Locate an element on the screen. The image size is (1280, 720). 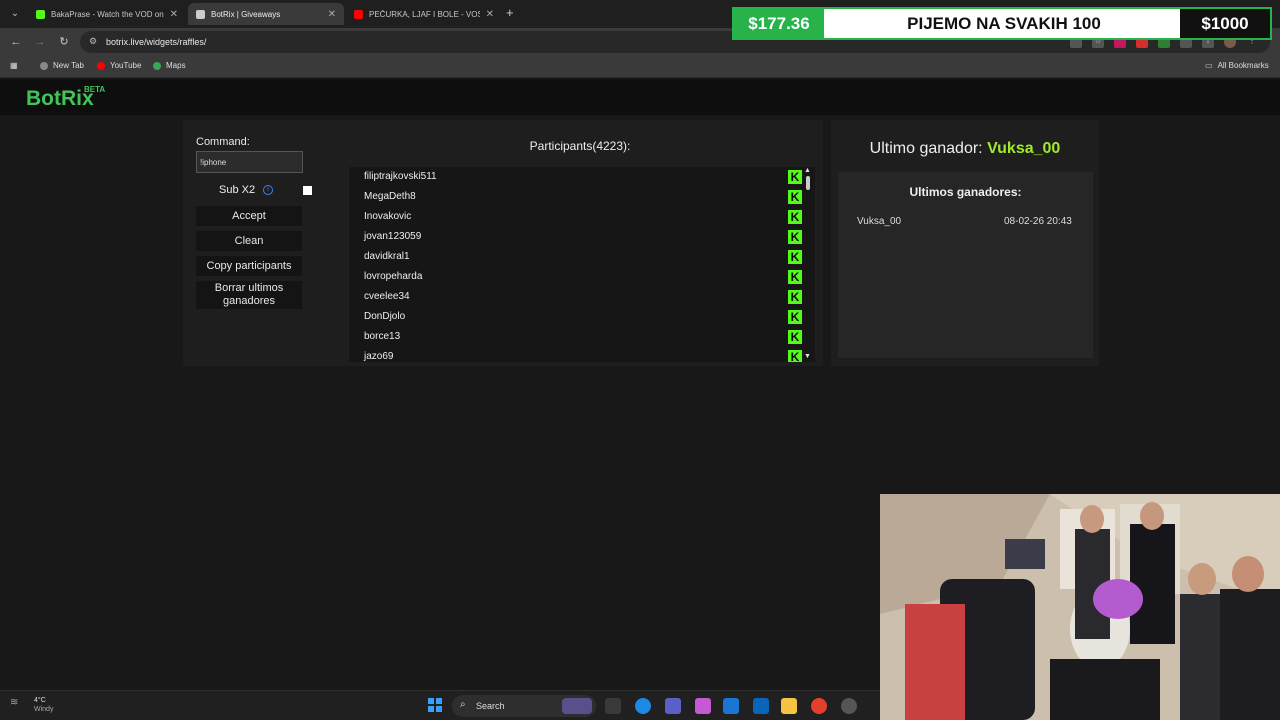
donation-current-amount: $177.36 is located at coordinates (779, 23).